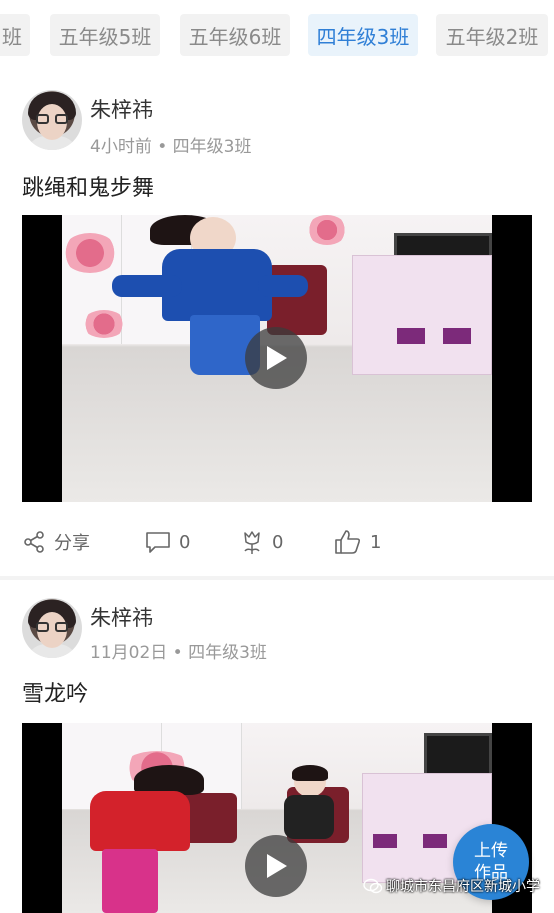 This screenshot has height=913, width=554. Describe the element at coordinates (171, 147) in the screenshot. I see `post-meta: 4小时前 • 四年级3班` at that location.